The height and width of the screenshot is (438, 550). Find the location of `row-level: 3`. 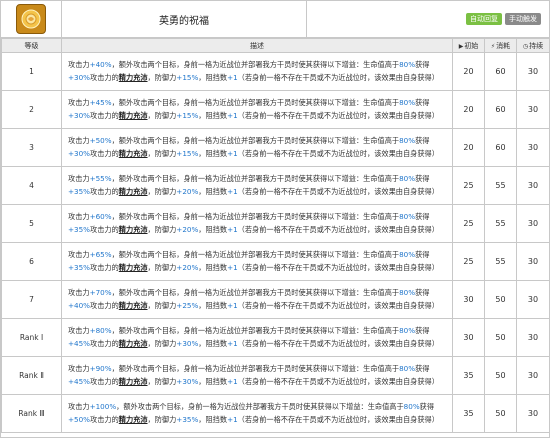

row-level: 3 is located at coordinates (31, 147).